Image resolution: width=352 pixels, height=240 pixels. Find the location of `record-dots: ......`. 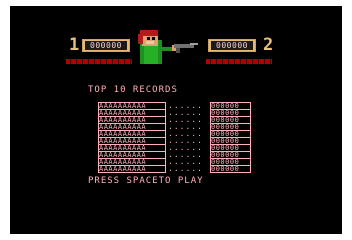

record-dots: ...... is located at coordinates (185, 168).